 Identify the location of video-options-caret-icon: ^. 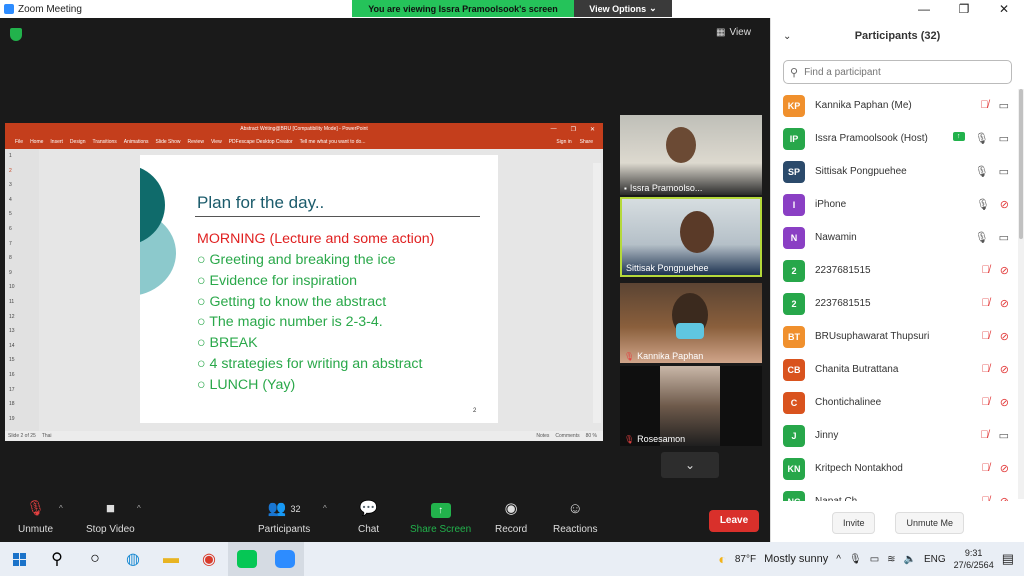
(139, 508).